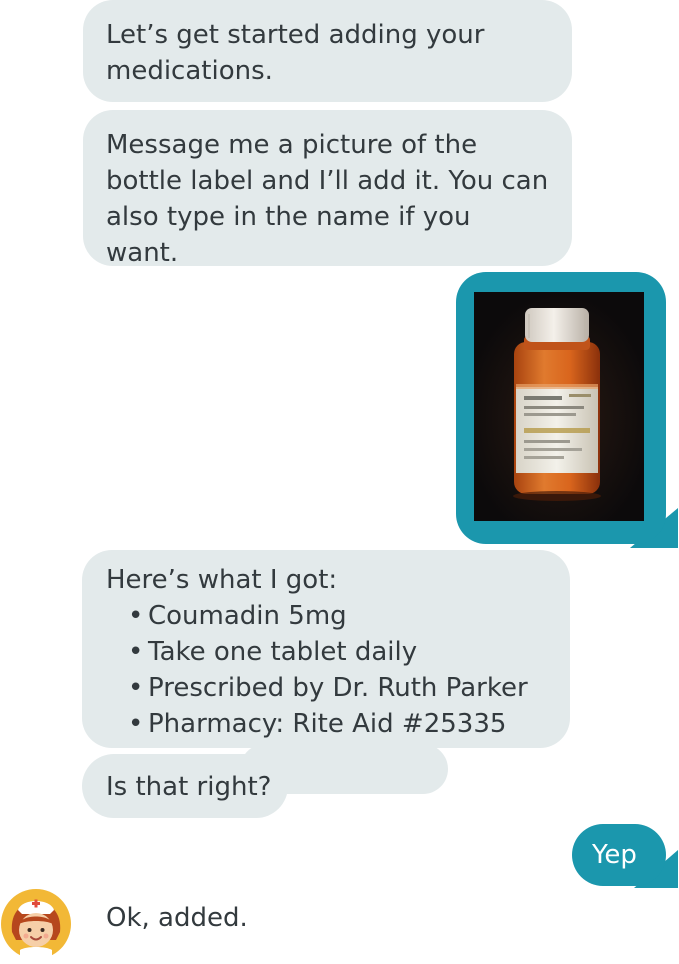 The image size is (679, 964). I want to click on pill-bottle-photo, so click(559, 406).